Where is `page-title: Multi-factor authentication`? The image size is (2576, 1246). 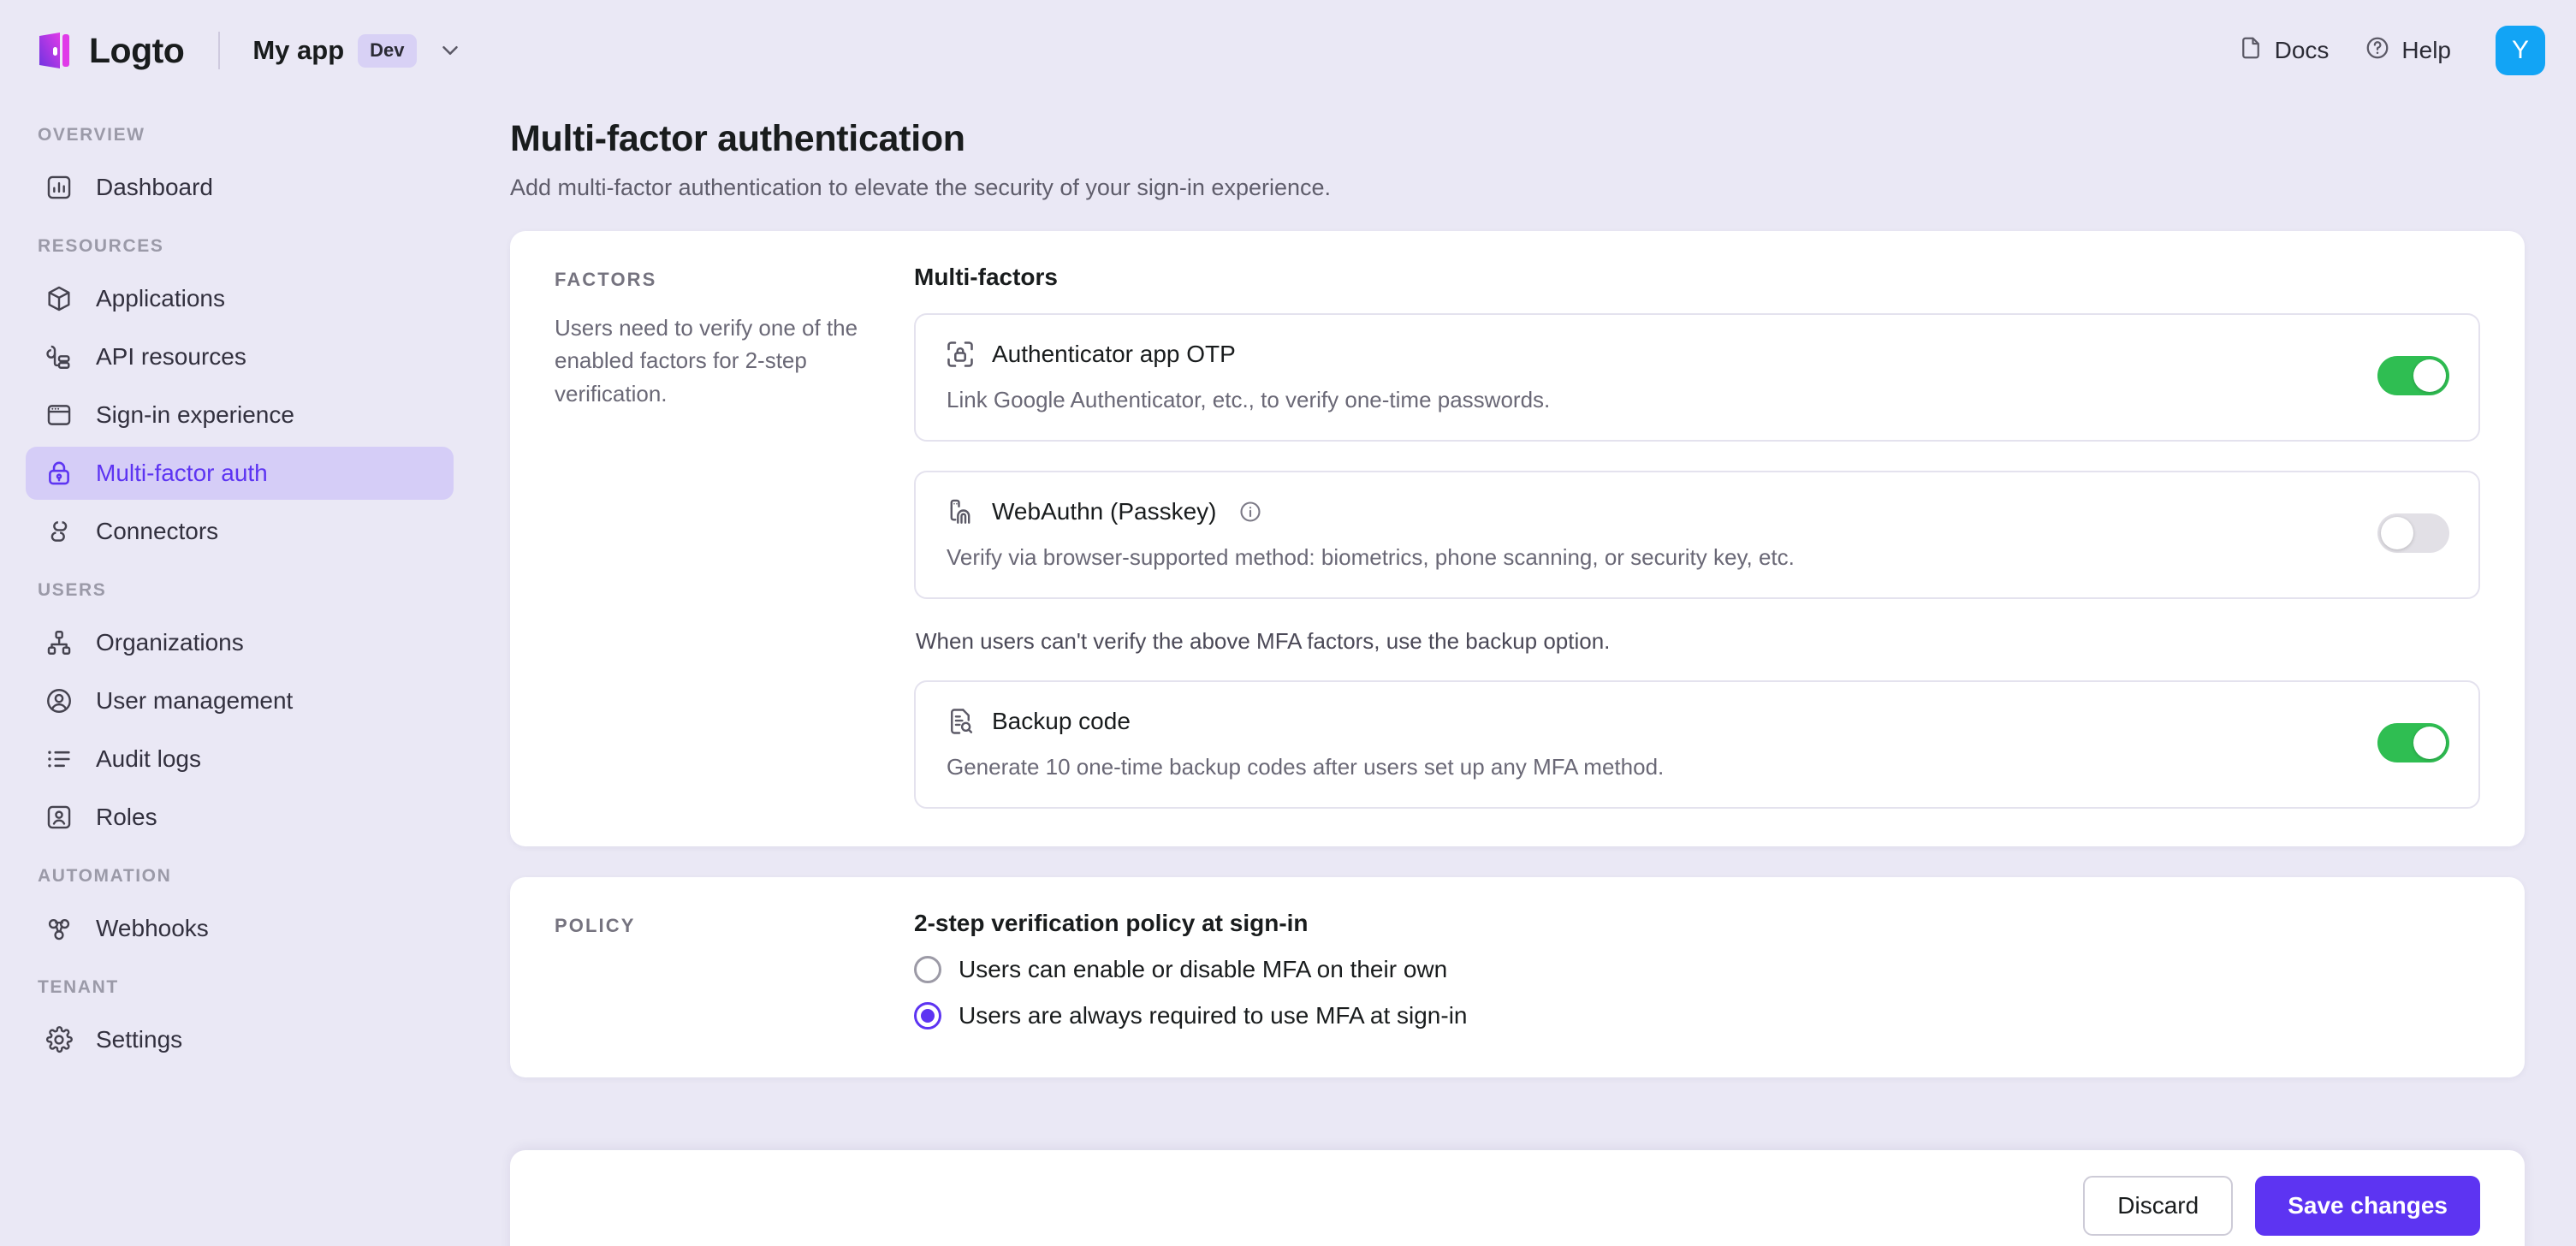 page-title: Multi-factor authentication is located at coordinates (737, 138).